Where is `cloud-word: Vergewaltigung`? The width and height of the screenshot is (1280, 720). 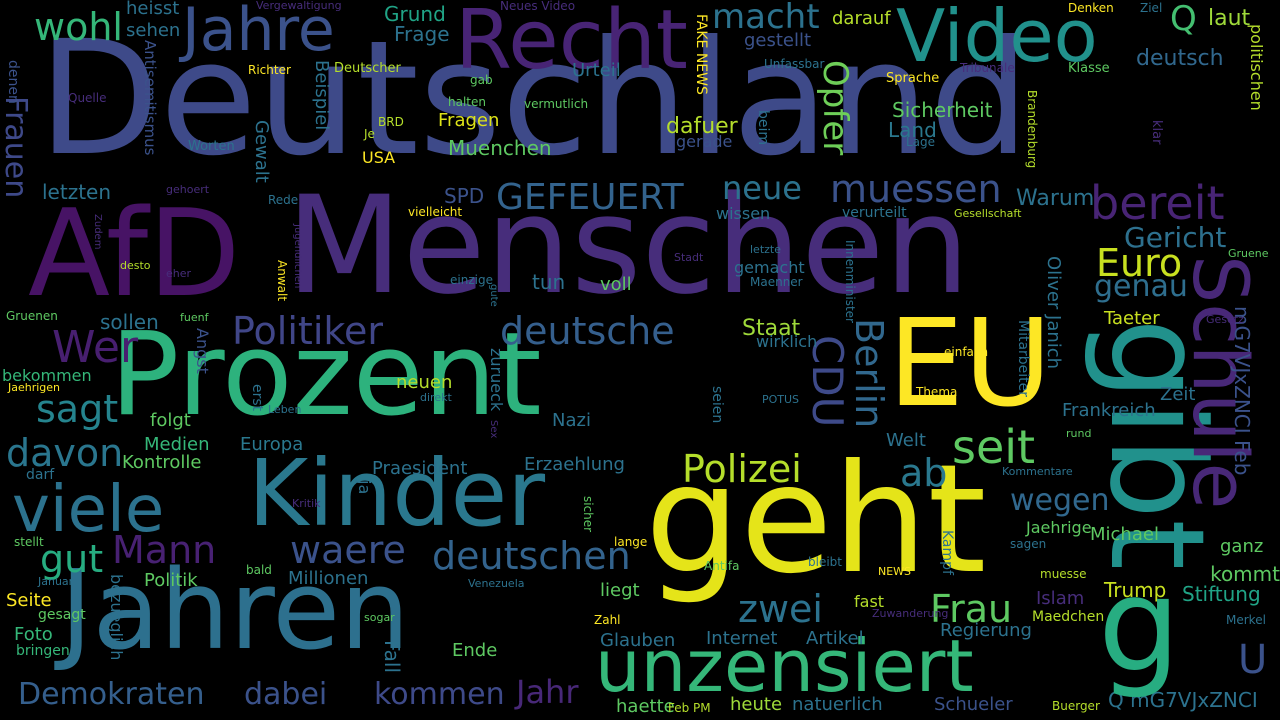
cloud-word: Vergewaltigung is located at coordinates (299, 6).